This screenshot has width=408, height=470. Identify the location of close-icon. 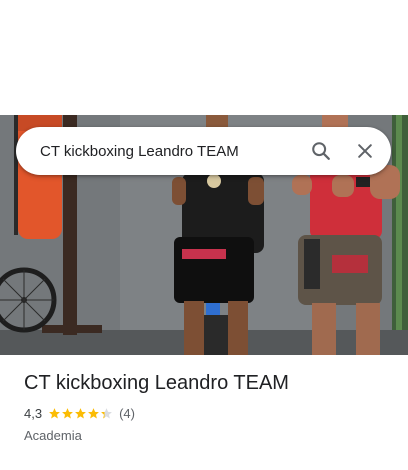
(365, 151).